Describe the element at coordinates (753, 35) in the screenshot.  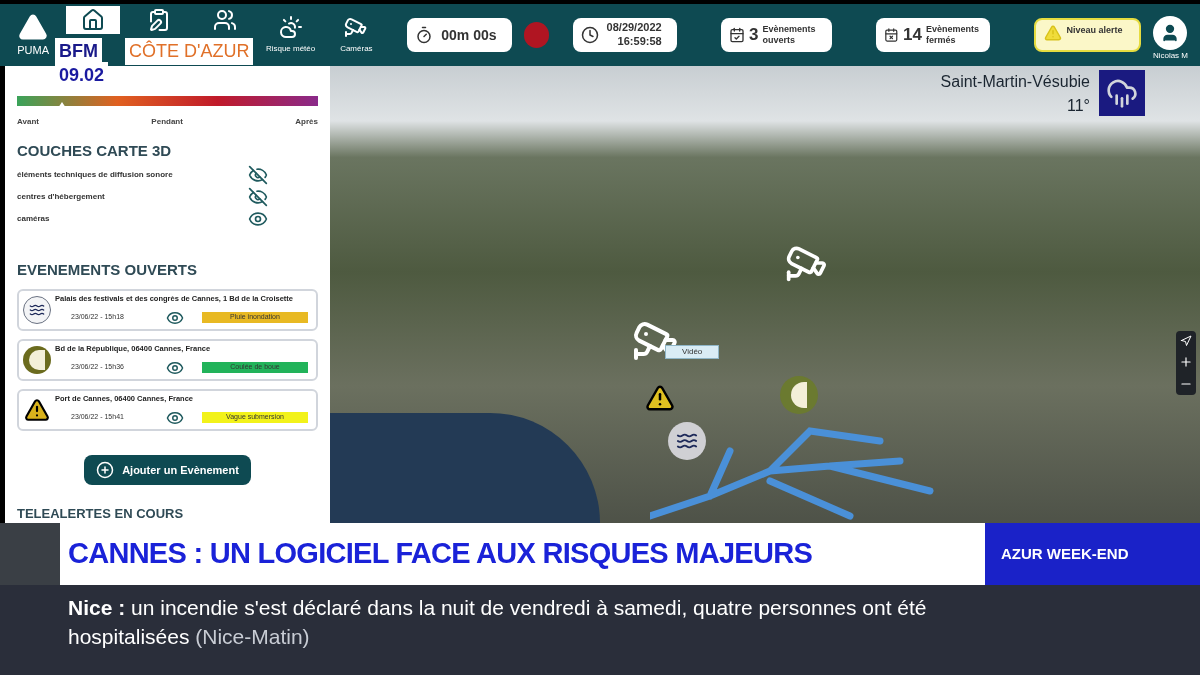
I see `counter-value: 3` at that location.